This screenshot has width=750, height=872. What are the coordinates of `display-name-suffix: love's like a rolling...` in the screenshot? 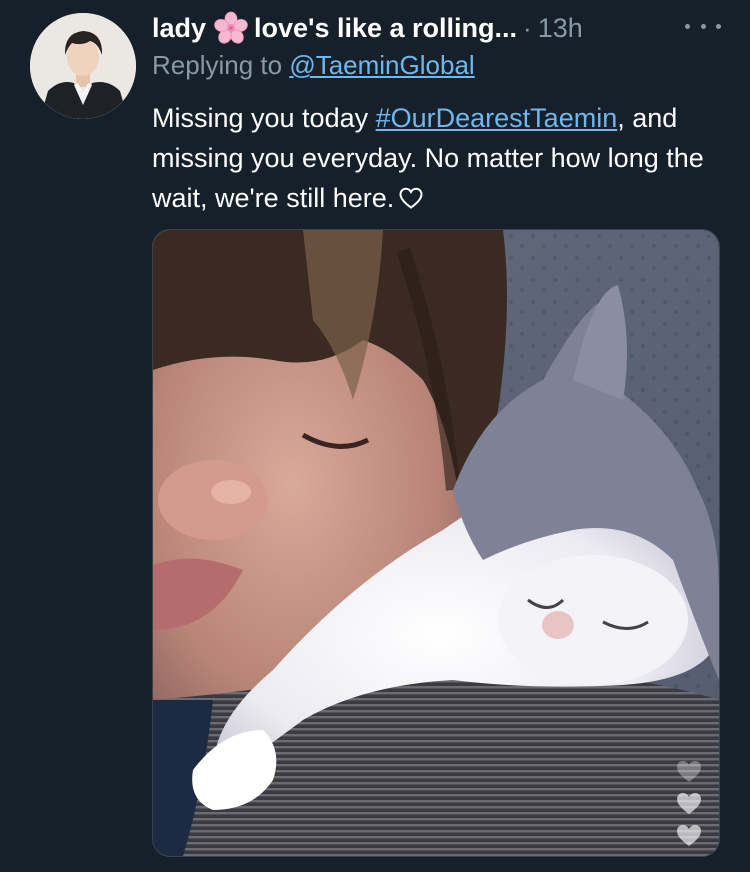 It's located at (386, 27).